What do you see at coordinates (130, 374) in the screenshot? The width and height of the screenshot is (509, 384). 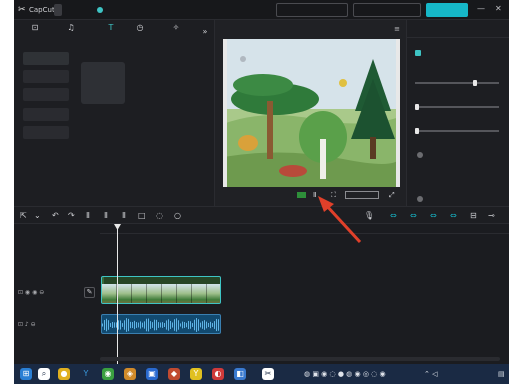 I see `app-icon-4: ◈` at bounding box center [130, 374].